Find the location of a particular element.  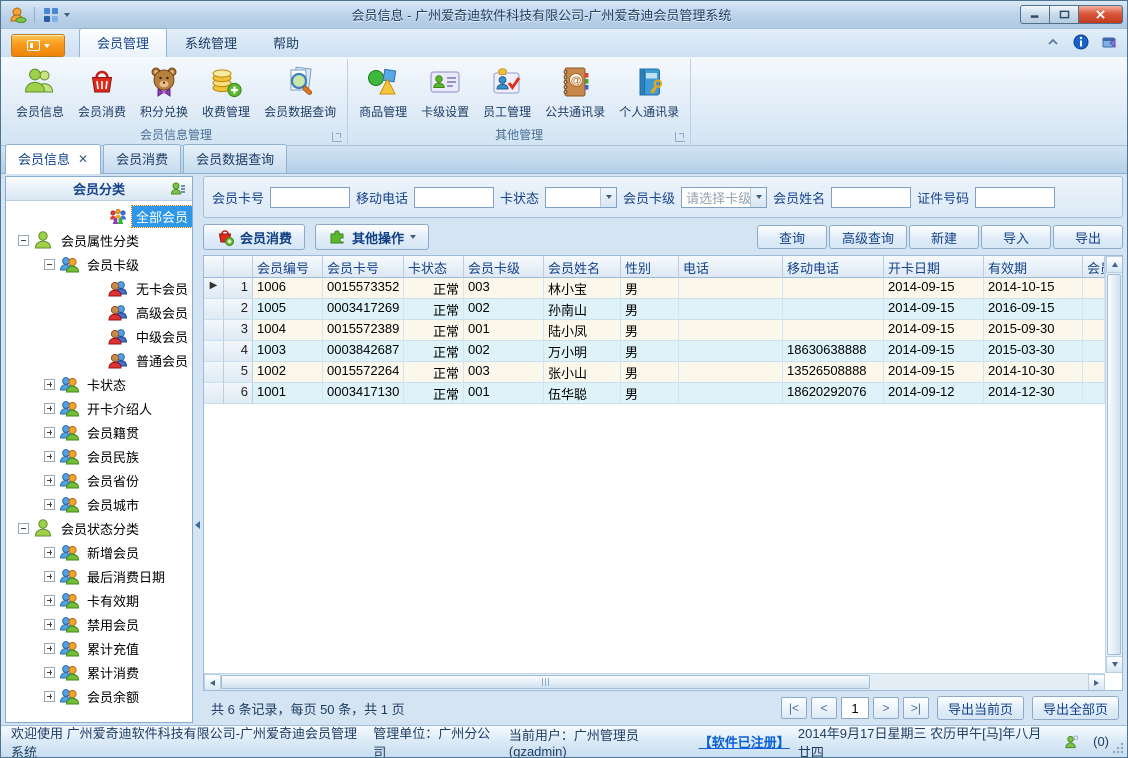

column-header-10: 有效期 is located at coordinates (1033, 267).